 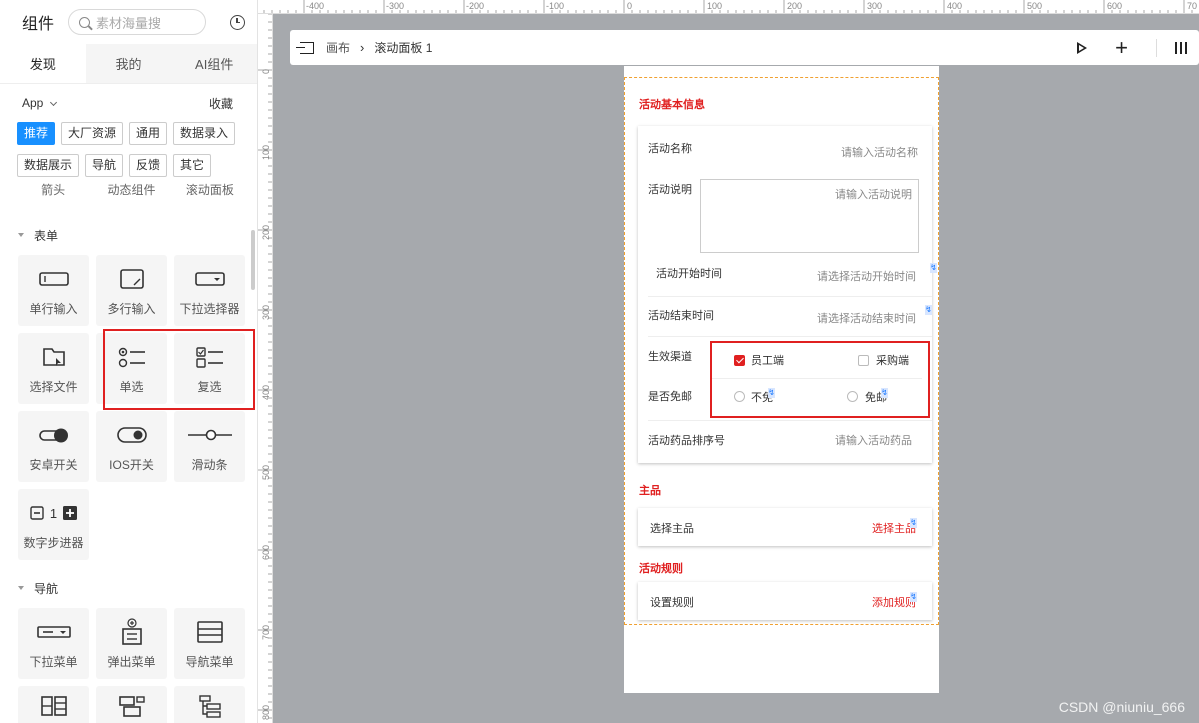 I want to click on history-icon, so click(x=237, y=22).